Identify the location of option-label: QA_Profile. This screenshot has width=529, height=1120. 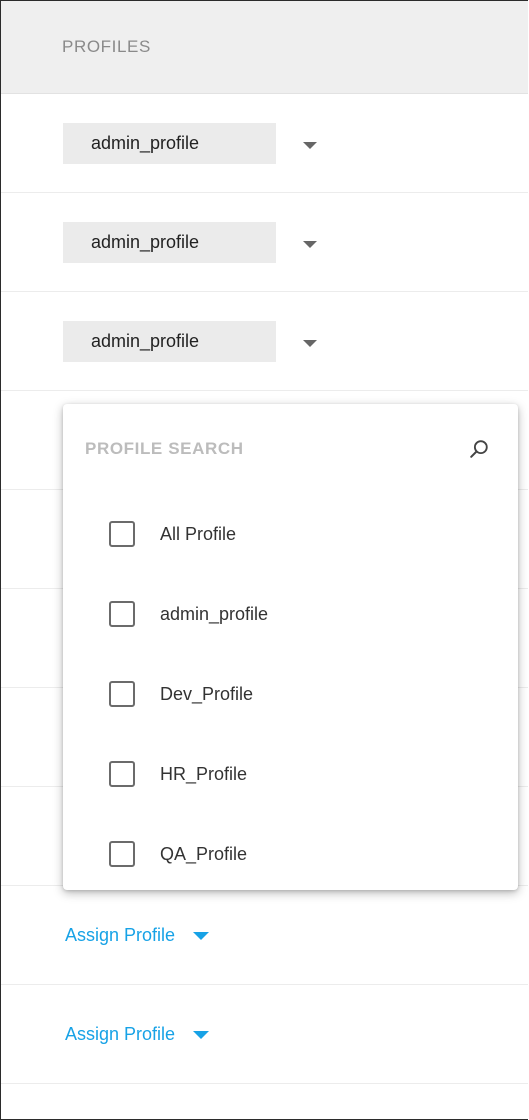
(204, 853).